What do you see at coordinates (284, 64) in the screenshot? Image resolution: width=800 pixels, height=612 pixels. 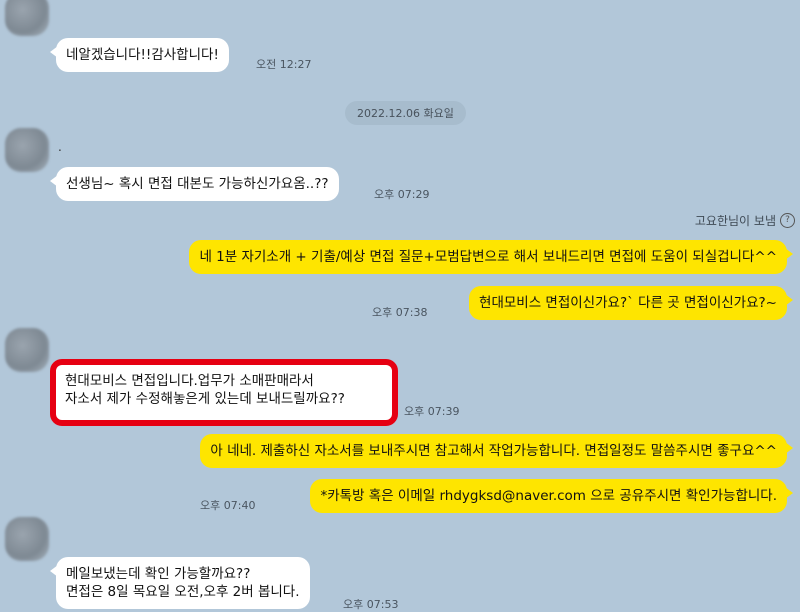 I see `message-time: 오전 12:27` at bounding box center [284, 64].